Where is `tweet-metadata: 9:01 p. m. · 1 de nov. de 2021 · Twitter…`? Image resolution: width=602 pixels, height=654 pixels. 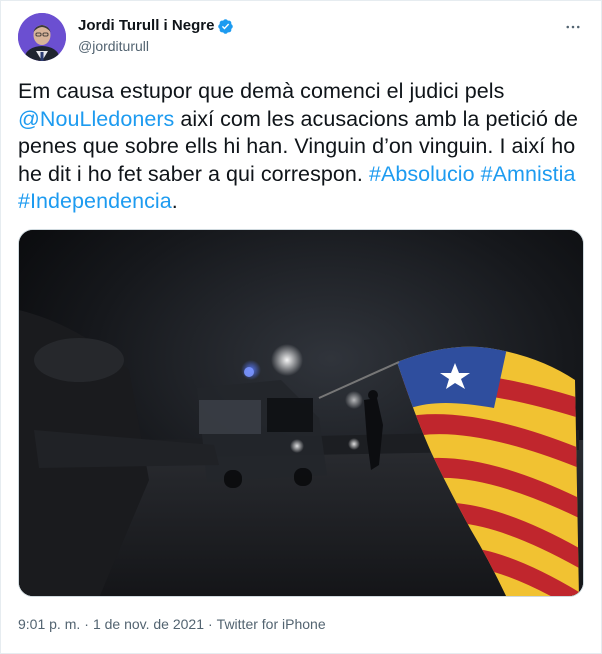 tweet-metadata: 9:01 p. m. · 1 de nov. de 2021 · Twitter… is located at coordinates (172, 624).